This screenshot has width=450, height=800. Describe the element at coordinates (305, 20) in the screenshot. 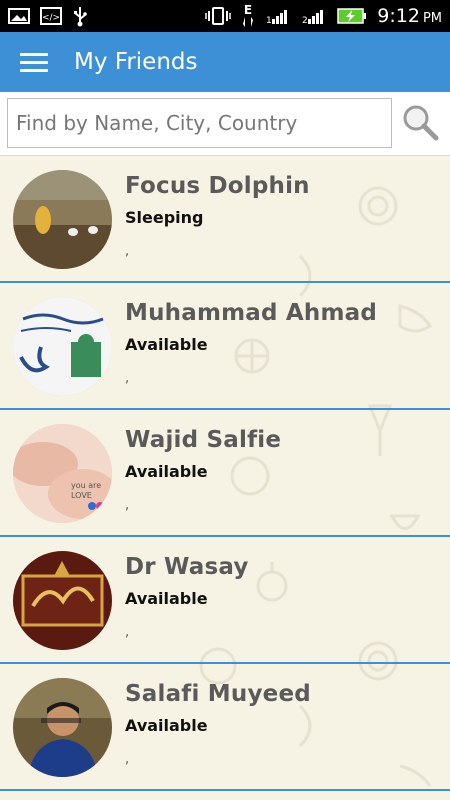

I see `svg-text: 2` at that location.